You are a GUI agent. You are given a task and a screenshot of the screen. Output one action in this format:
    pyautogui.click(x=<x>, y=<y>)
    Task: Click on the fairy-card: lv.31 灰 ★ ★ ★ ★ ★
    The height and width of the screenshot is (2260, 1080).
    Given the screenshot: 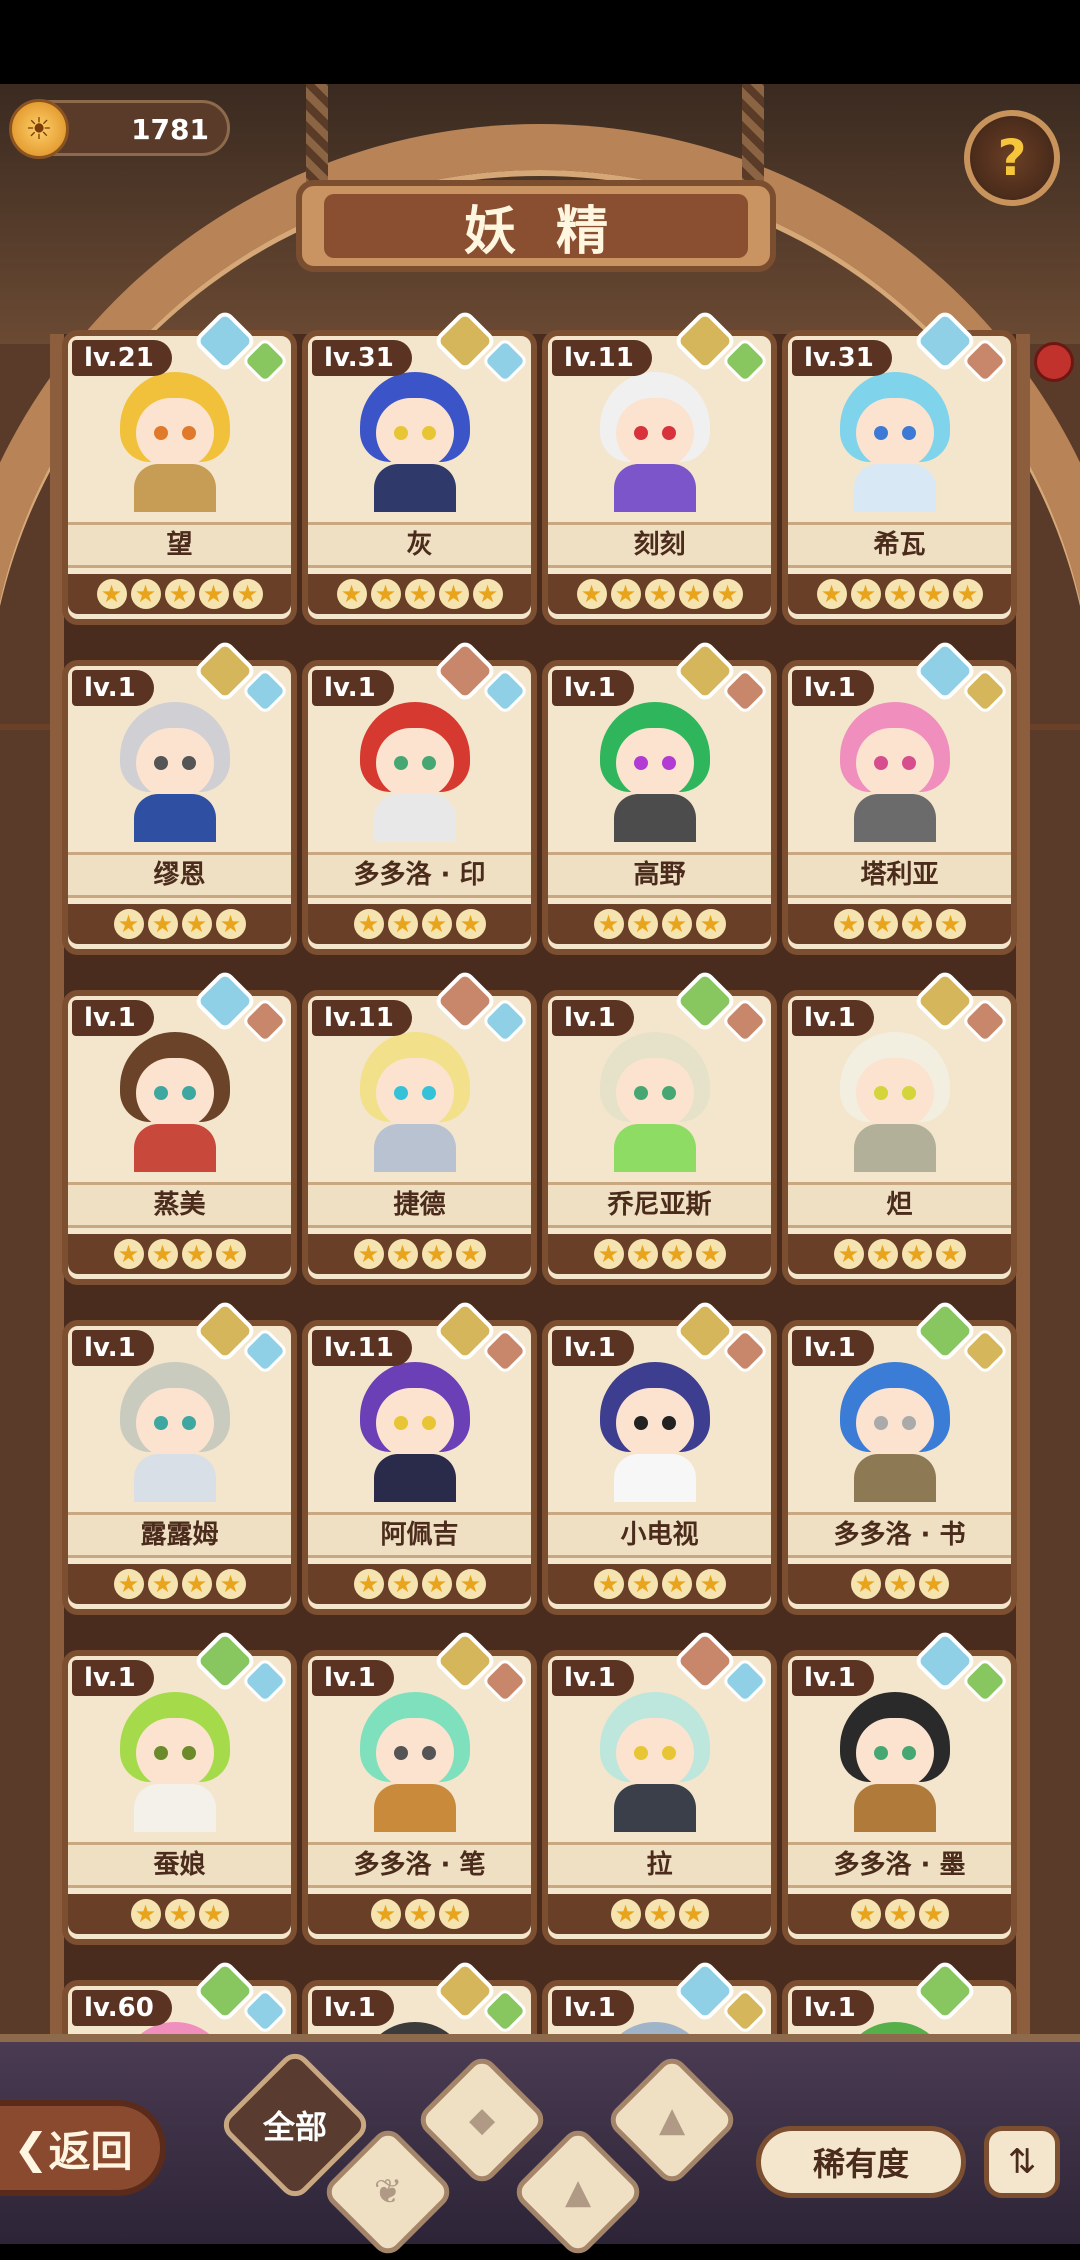 What is the action you would take?
    pyautogui.click(x=419, y=466)
    